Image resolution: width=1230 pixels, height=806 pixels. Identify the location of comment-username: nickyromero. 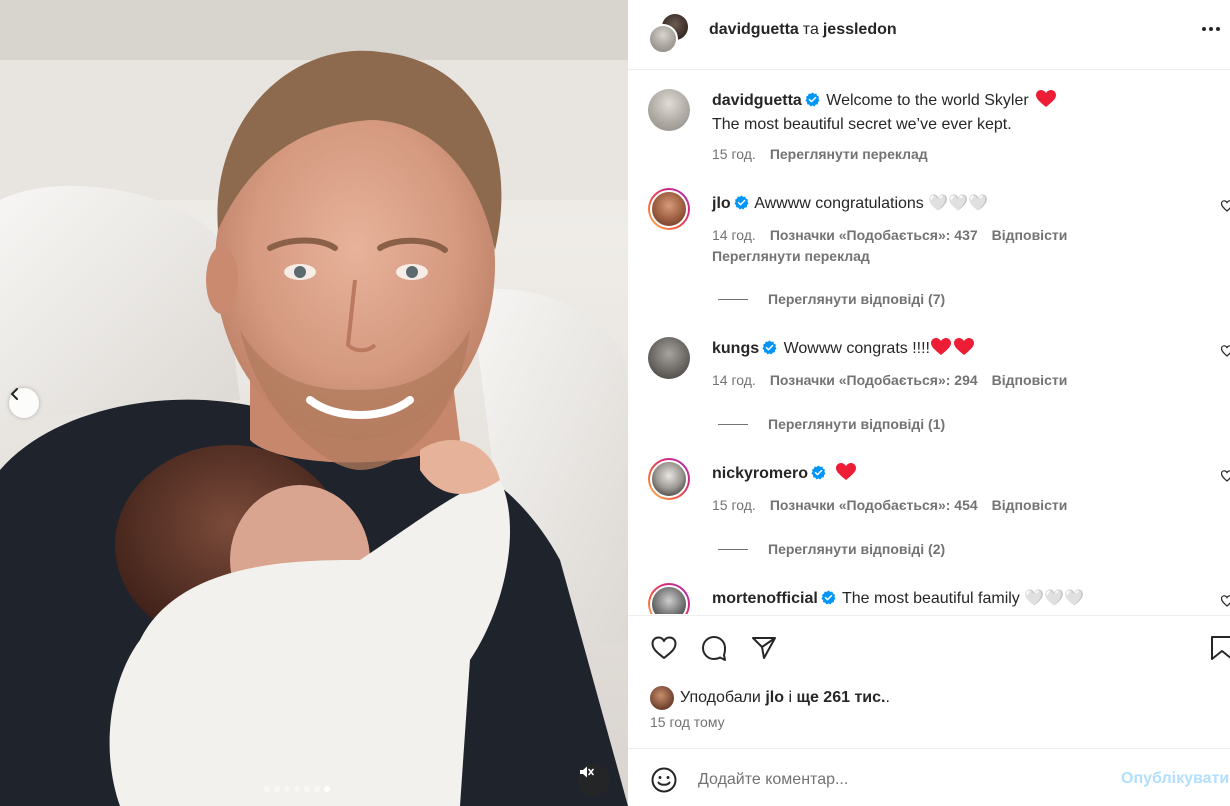
(760, 473).